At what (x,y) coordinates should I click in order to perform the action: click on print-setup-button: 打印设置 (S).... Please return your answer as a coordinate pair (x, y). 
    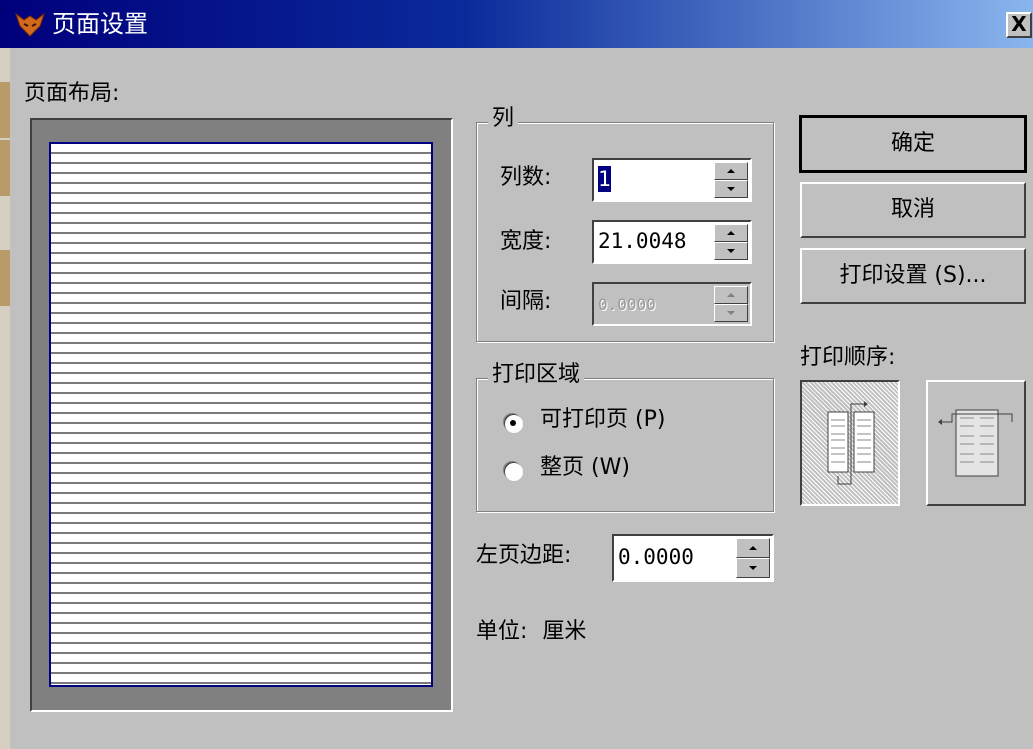
    Looking at the image, I should click on (913, 276).